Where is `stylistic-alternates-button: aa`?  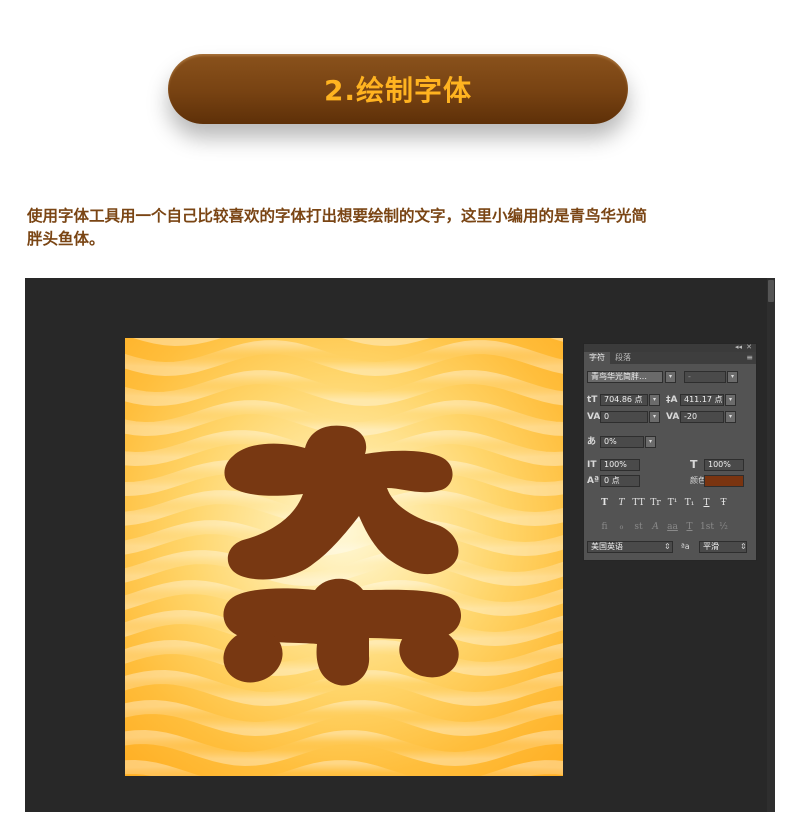
stylistic-alternates-button: aa is located at coordinates (672, 527).